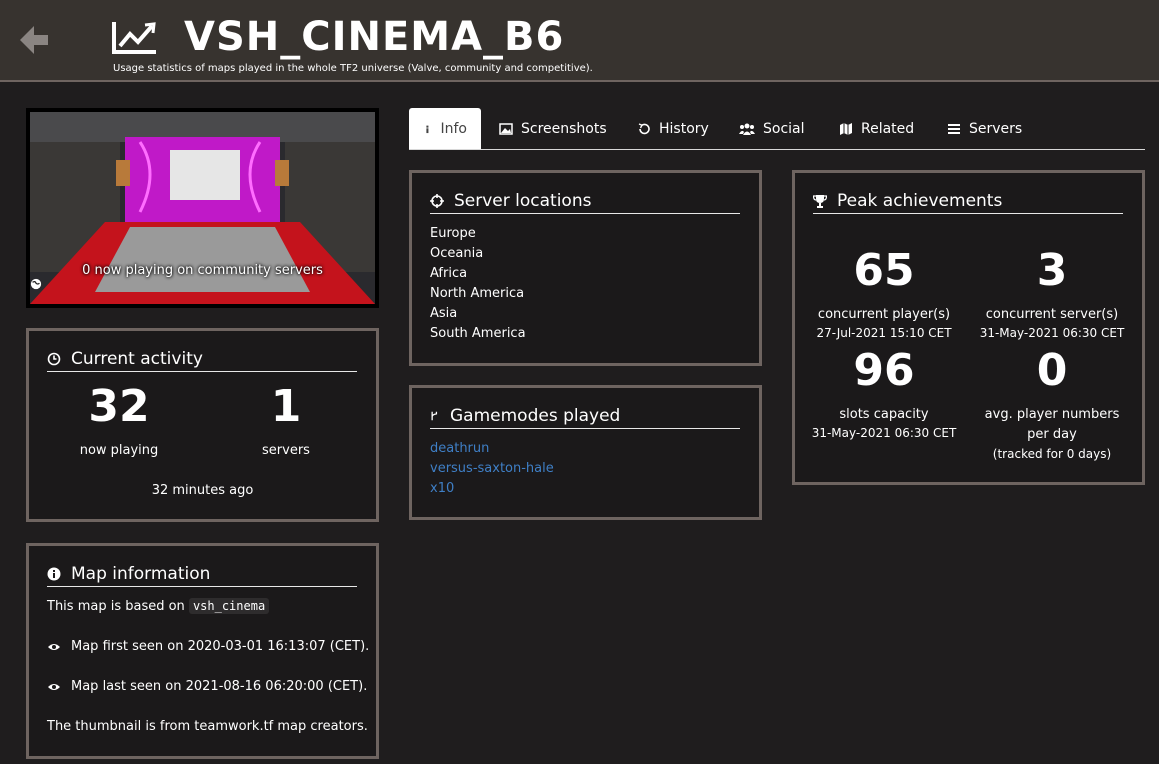 This screenshot has height=764, width=1159. What do you see at coordinates (884, 370) in the screenshot?
I see `slots-capacity-value: 96` at bounding box center [884, 370].